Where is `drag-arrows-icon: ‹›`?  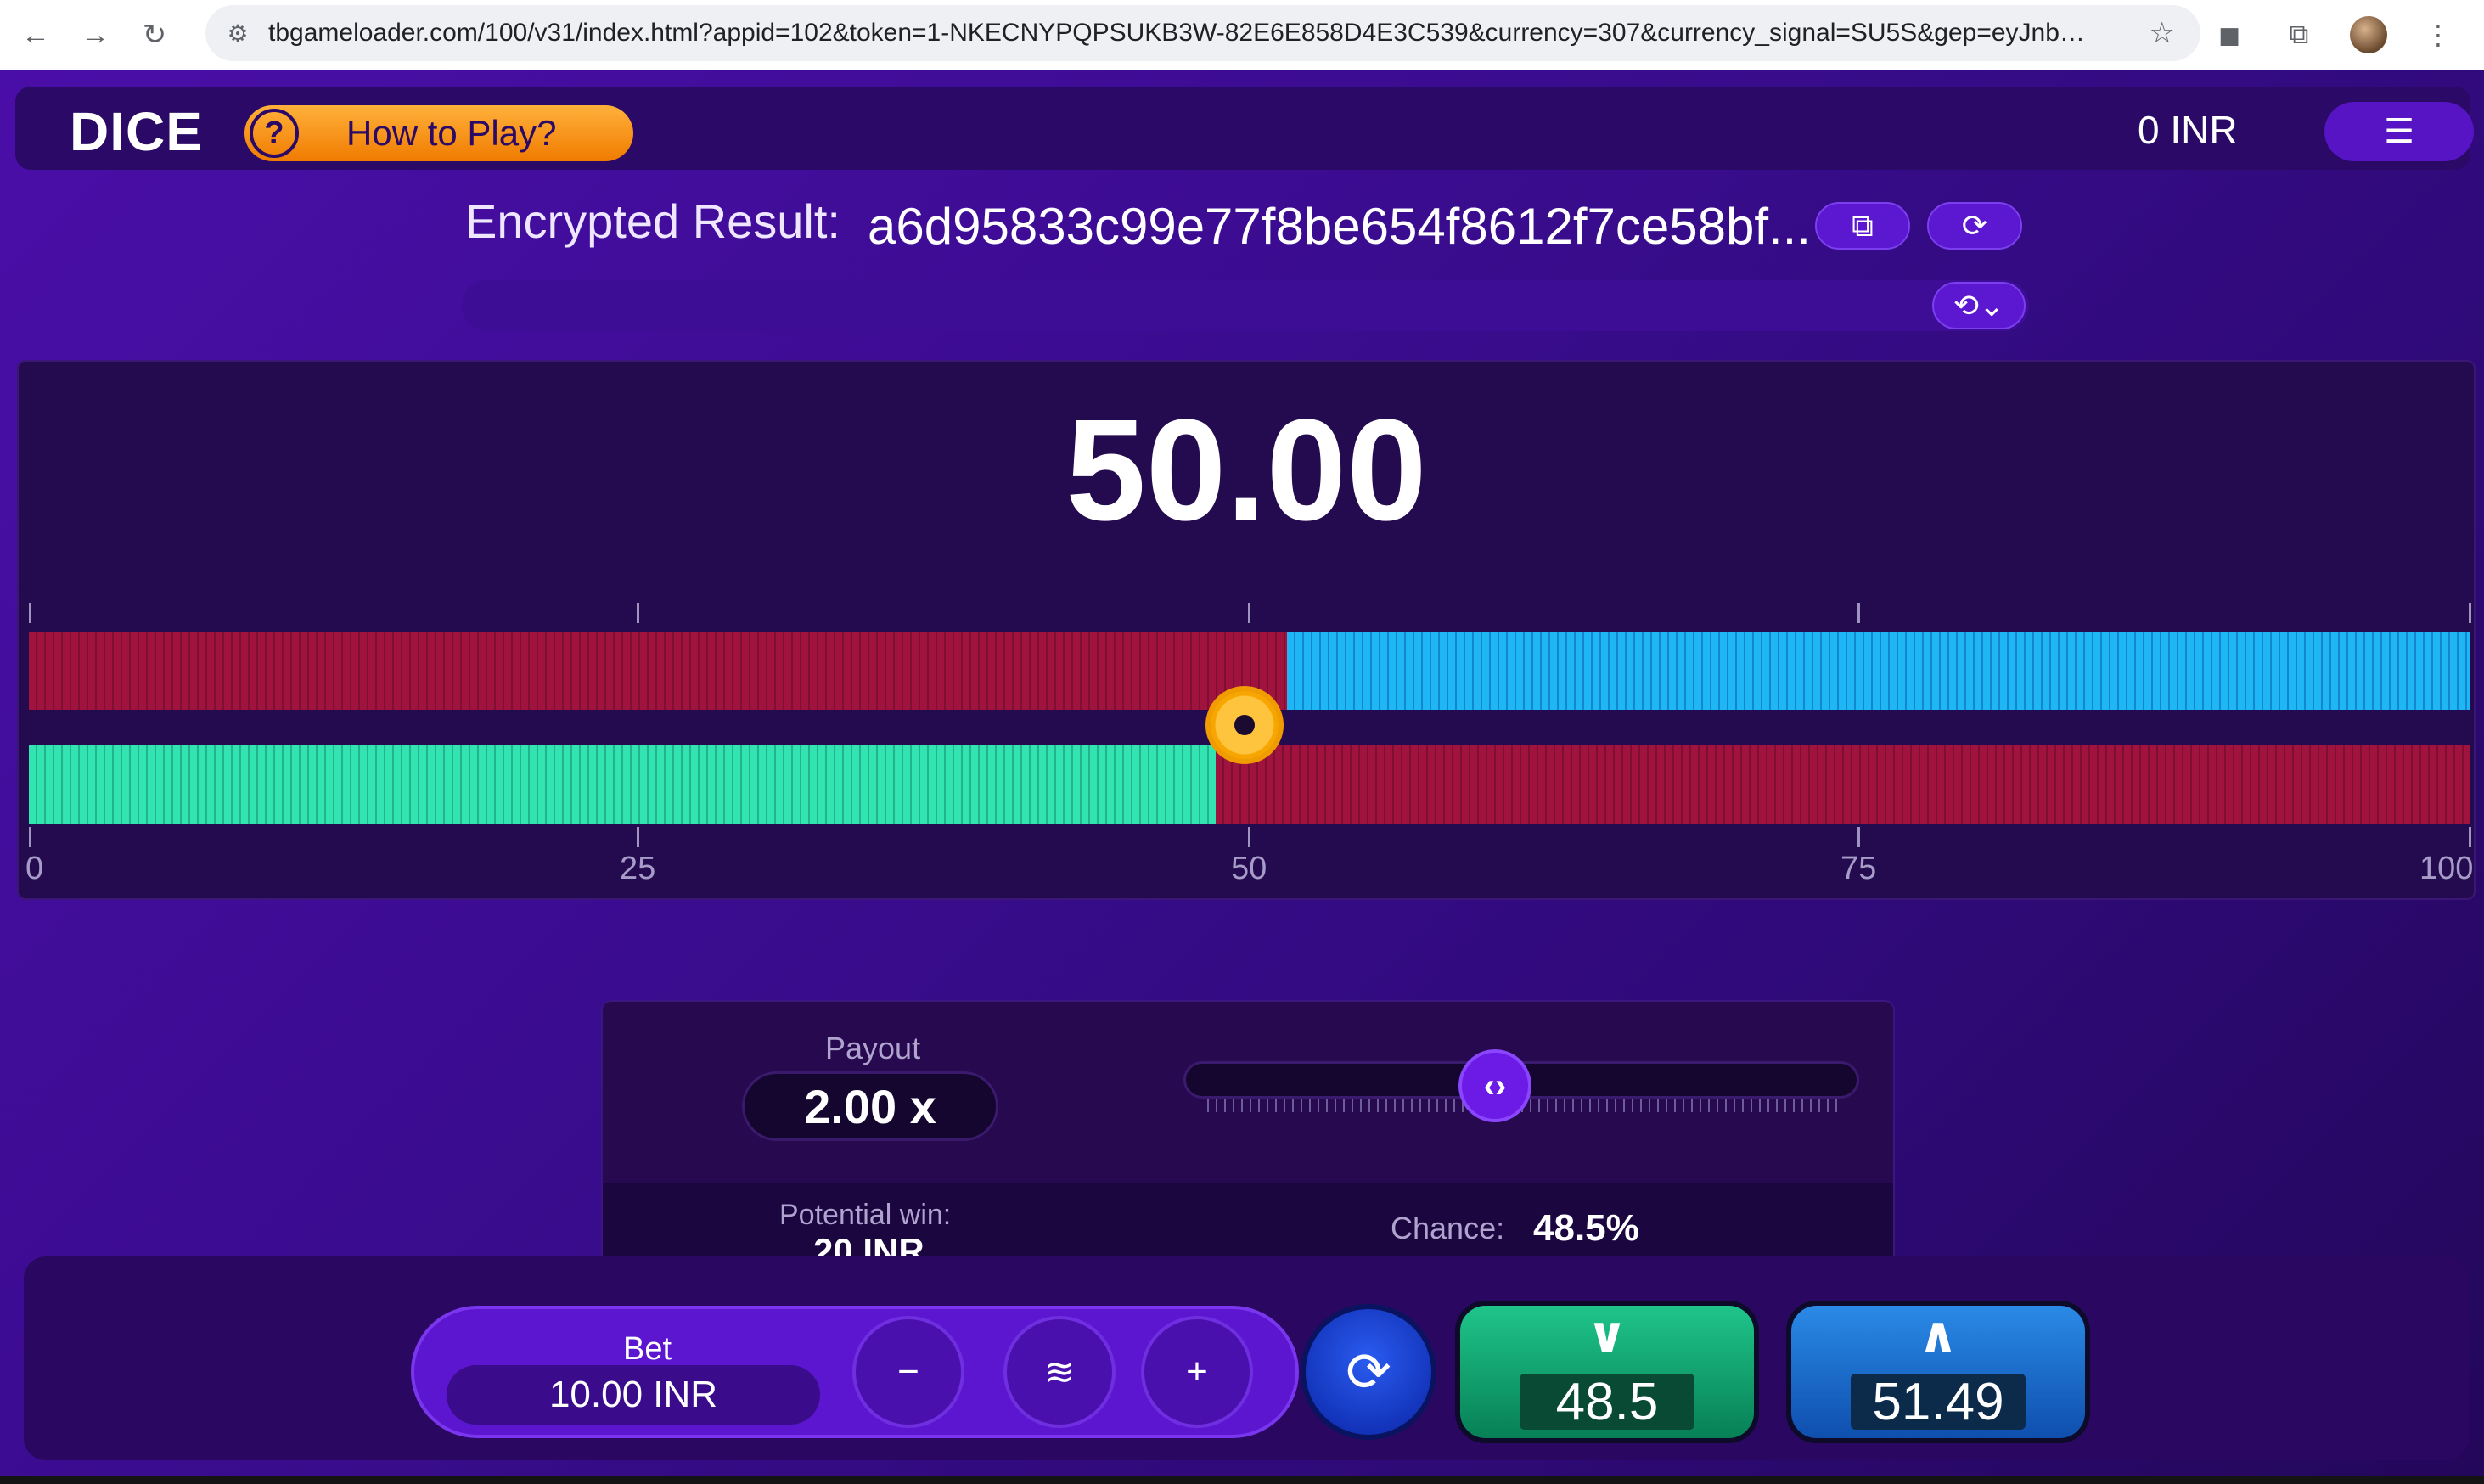 drag-arrows-icon: ‹› is located at coordinates (1495, 1085).